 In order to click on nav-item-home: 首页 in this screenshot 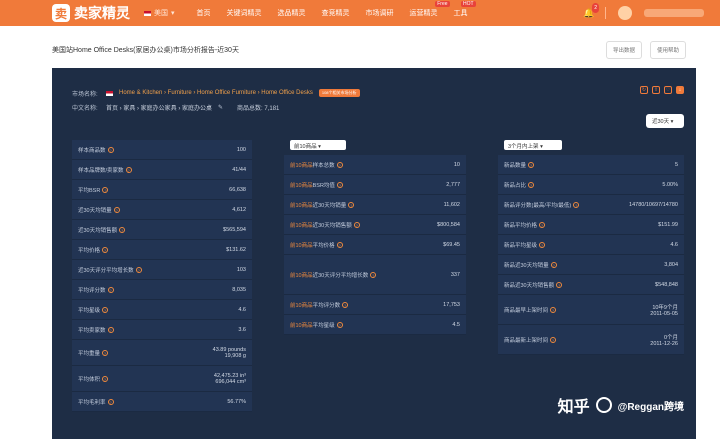, I will do `click(204, 13)`.